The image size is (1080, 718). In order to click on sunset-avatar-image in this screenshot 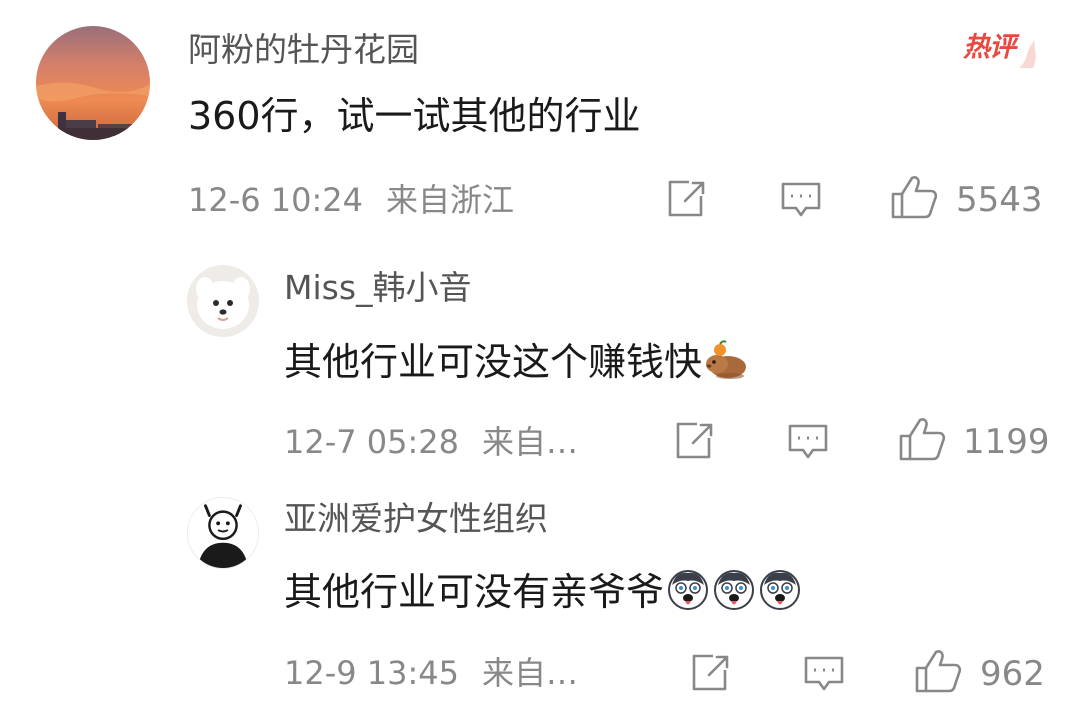, I will do `click(93, 83)`.